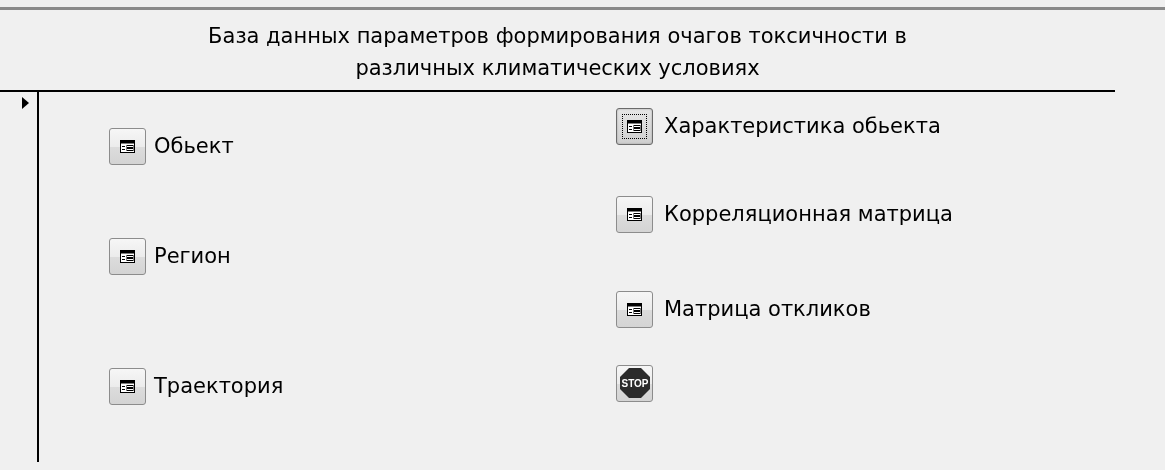  What do you see at coordinates (767, 309) in the screenshot?
I see `button-label: Матрица откликов` at bounding box center [767, 309].